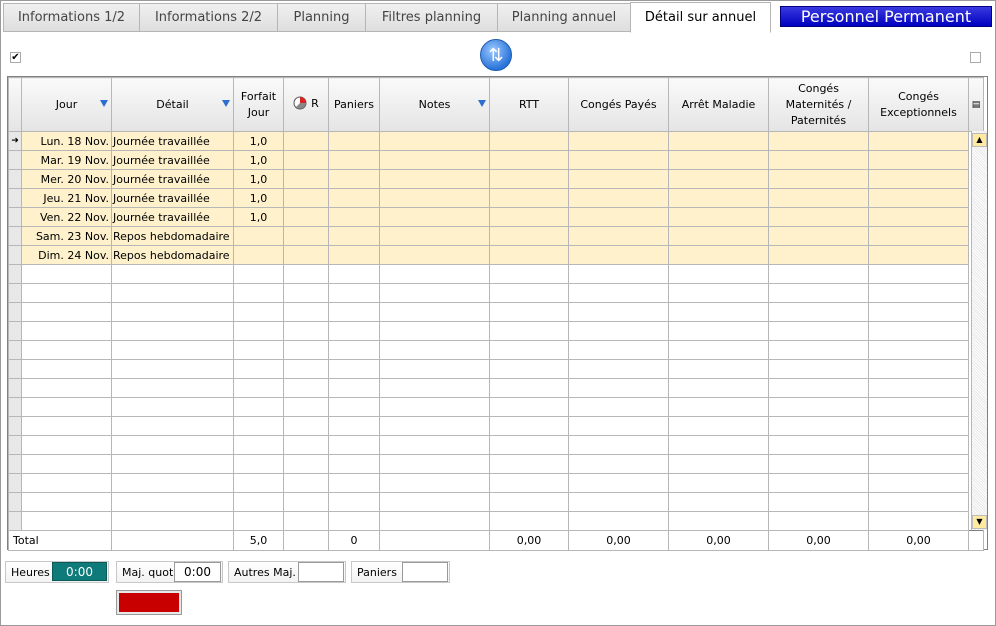 The width and height of the screenshot is (996, 626). Describe the element at coordinates (172, 104) in the screenshot. I see `col-detail: Détail` at that location.